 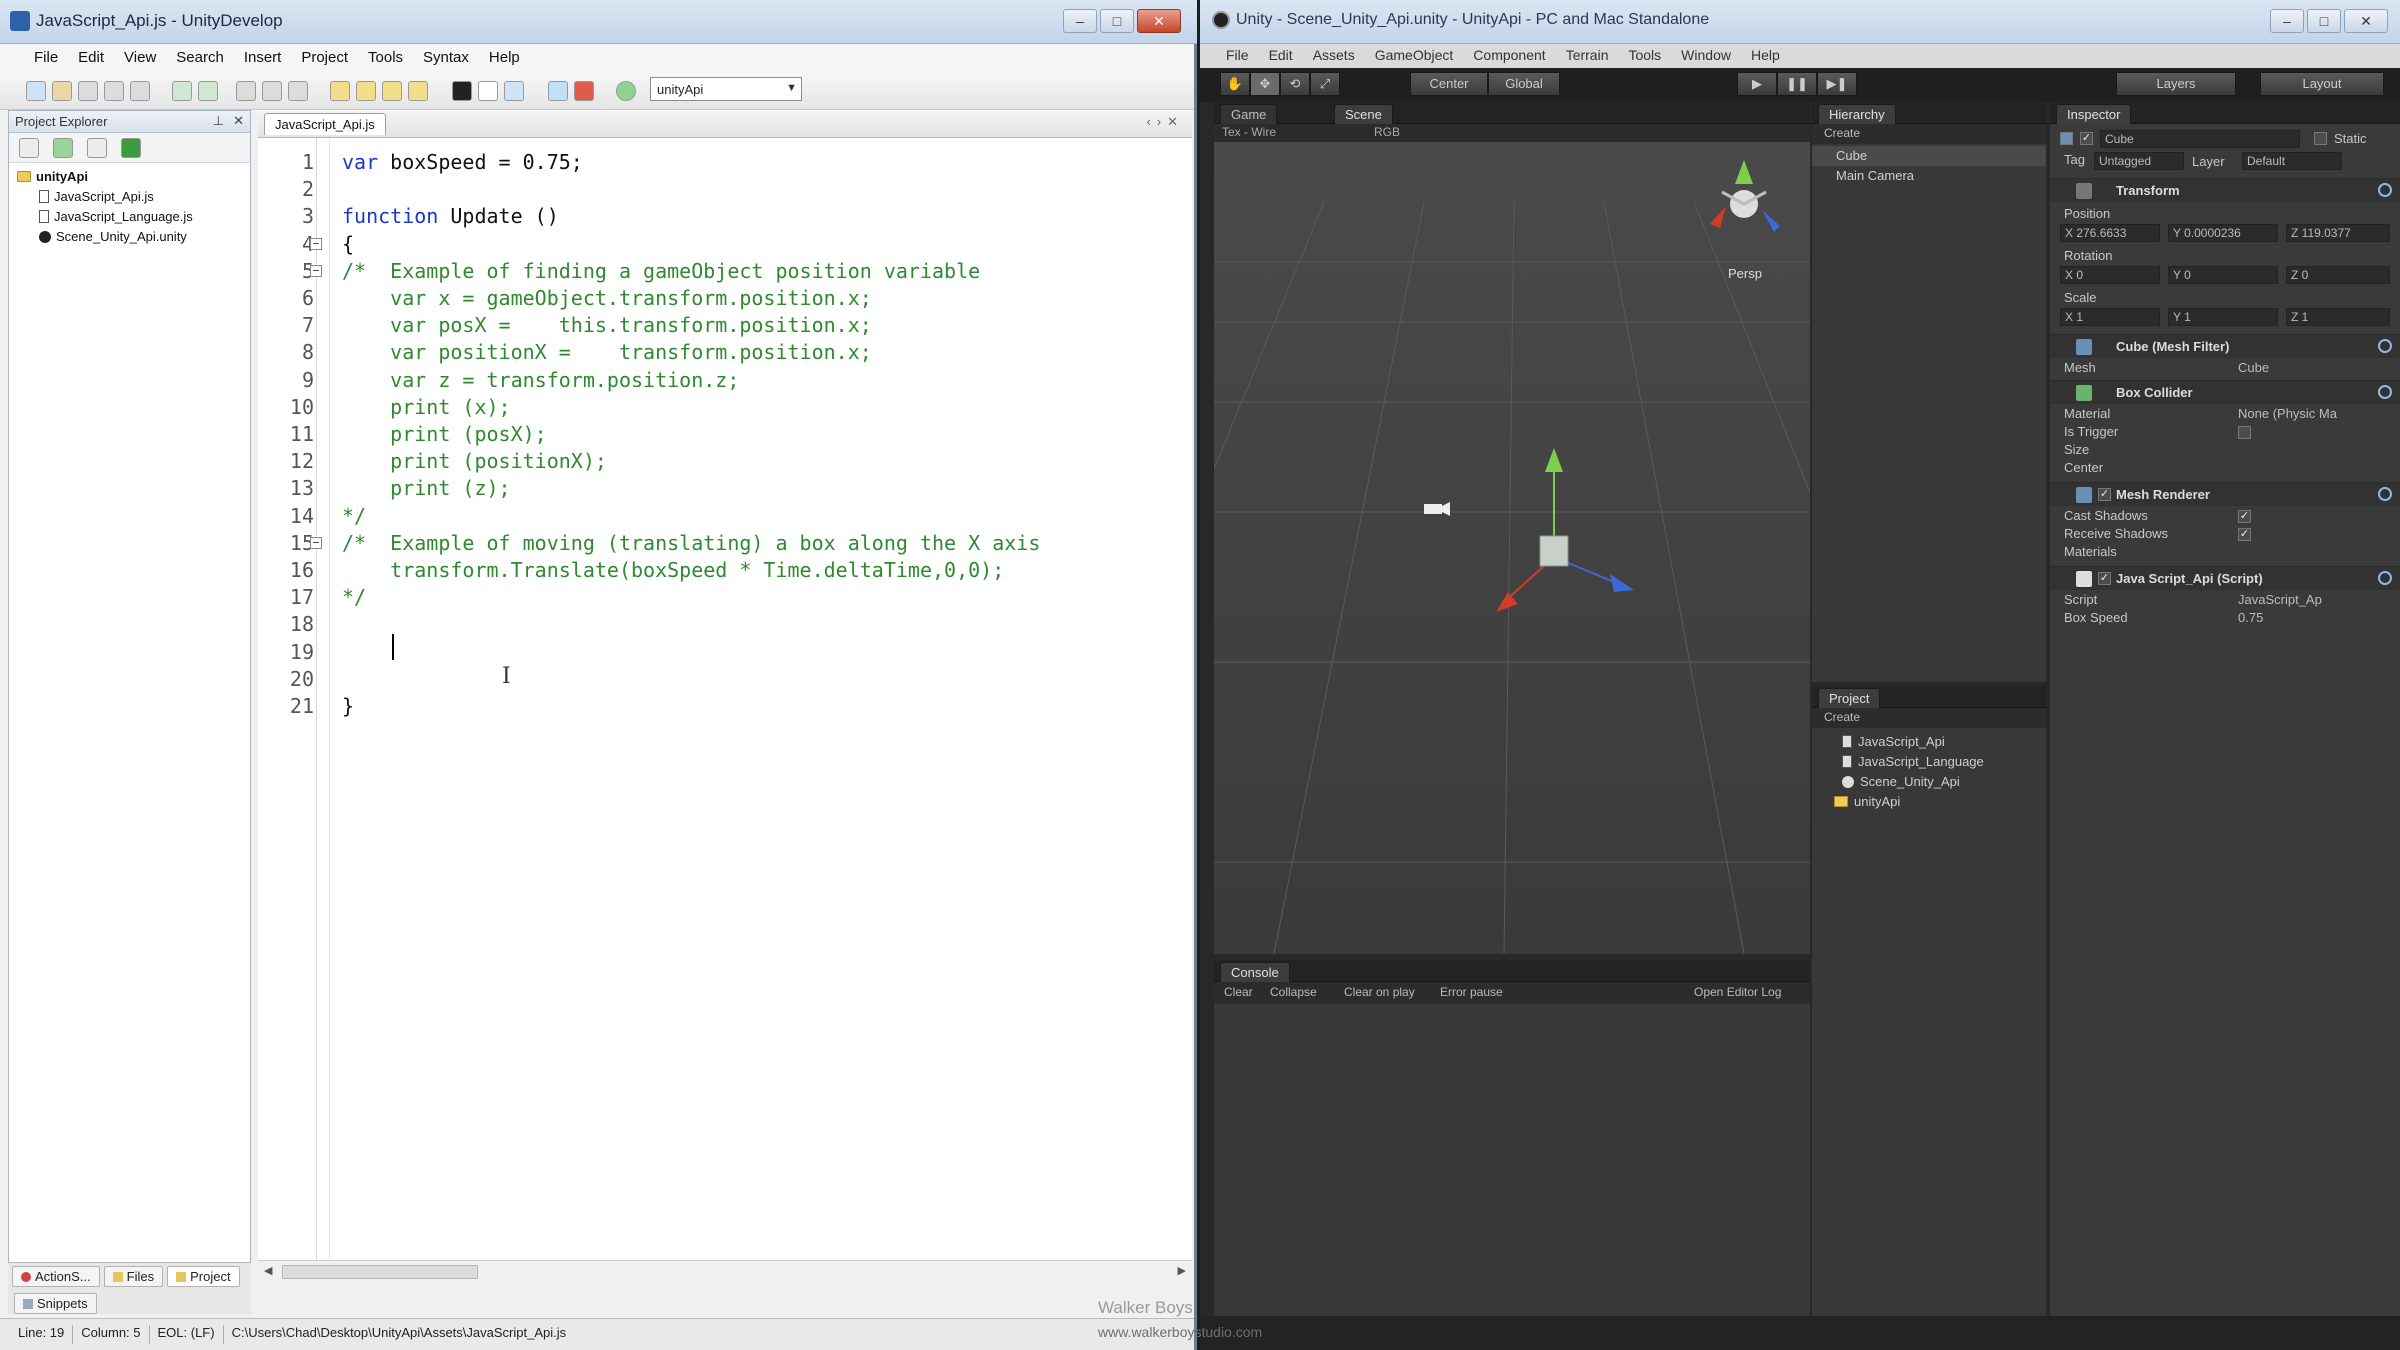 I want to click on hand-tool-icon: ✋, so click(x=1235, y=84).